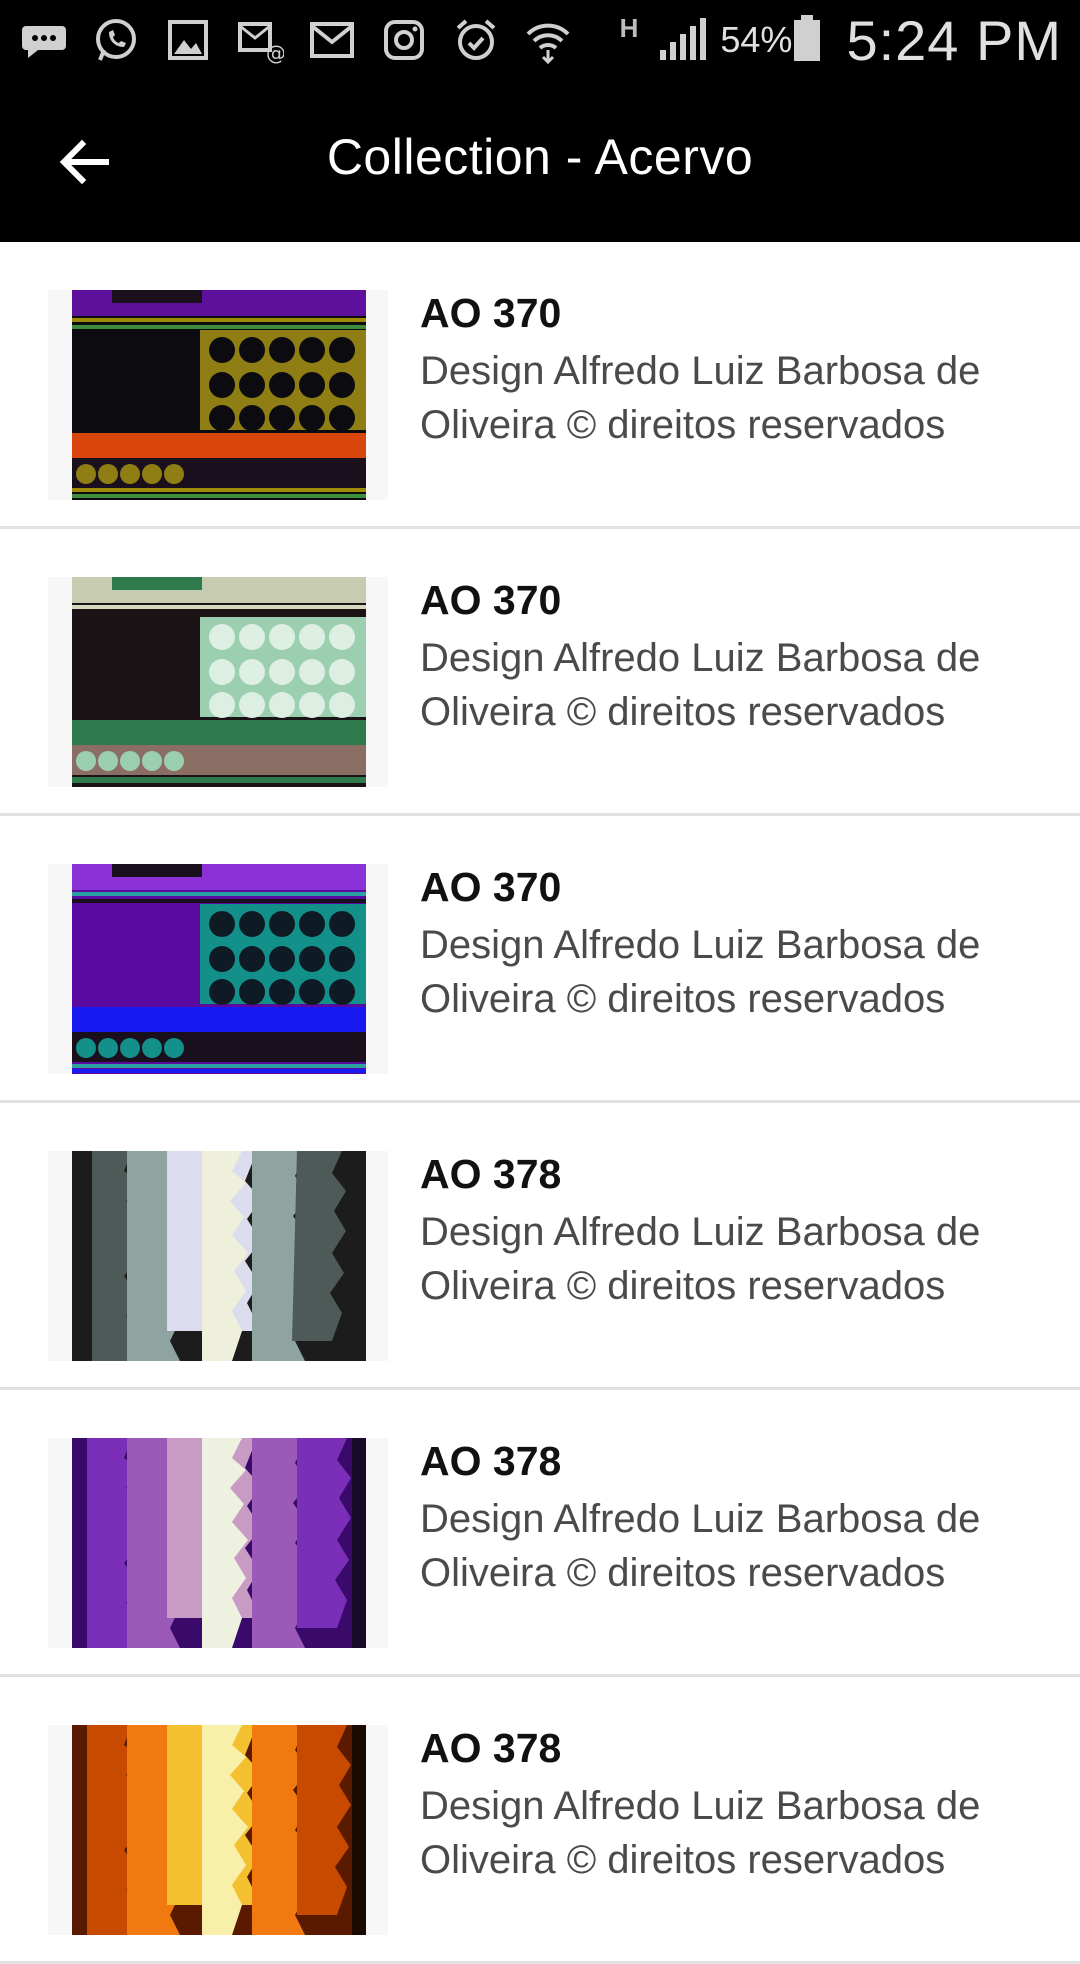 This screenshot has height=1964, width=1080. Describe the element at coordinates (807, 40) in the screenshot. I see `battery-icon` at that location.